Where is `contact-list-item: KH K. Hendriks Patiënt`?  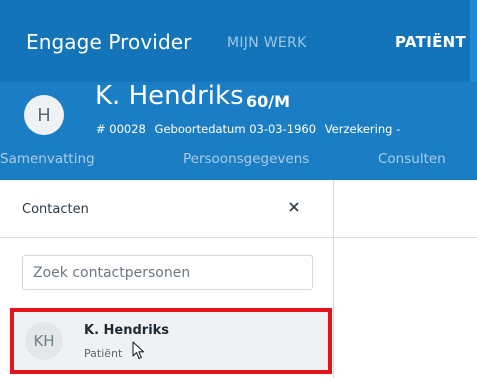 contact-list-item: KH K. Hendriks Patiënt is located at coordinates (171, 341).